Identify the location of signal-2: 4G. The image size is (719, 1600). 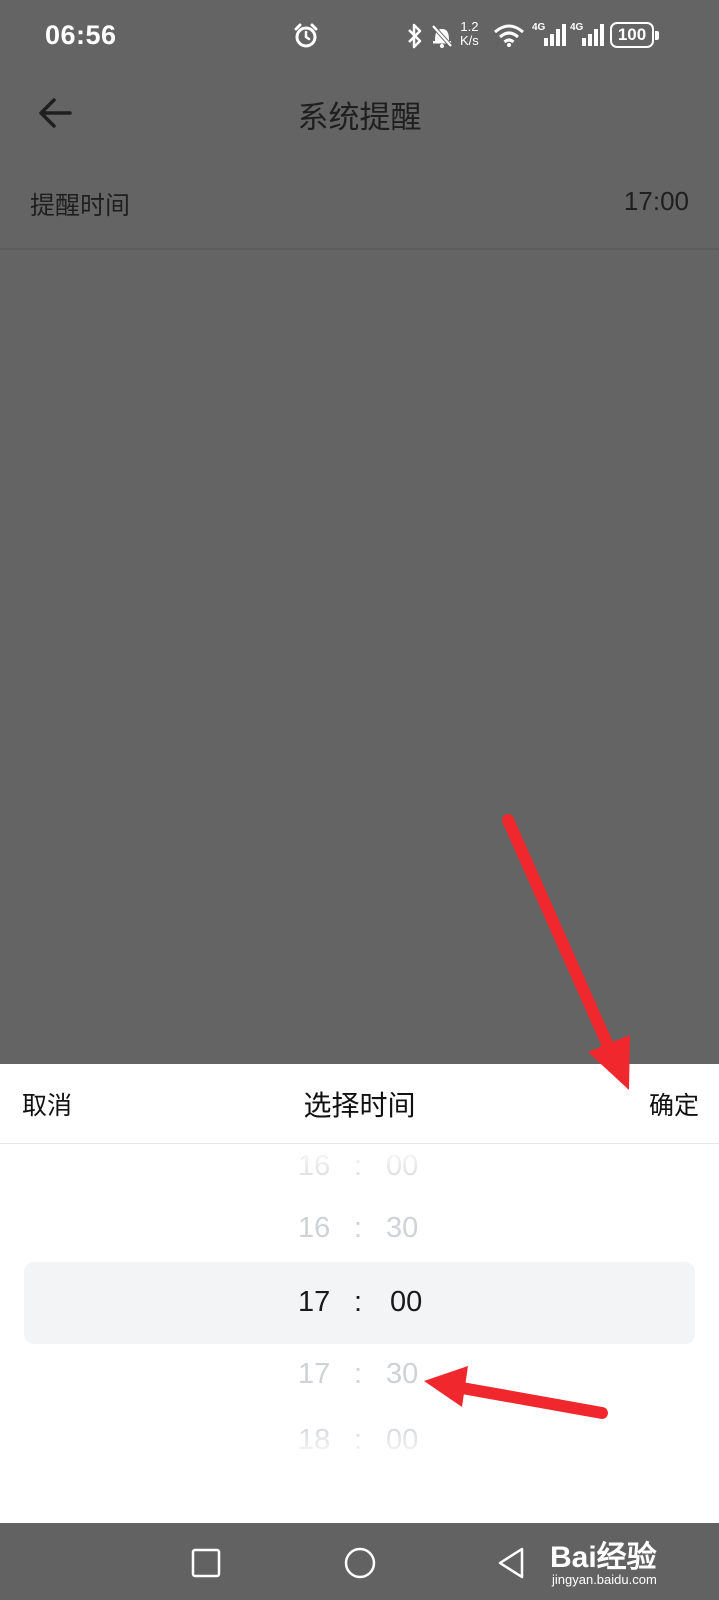
(587, 35).